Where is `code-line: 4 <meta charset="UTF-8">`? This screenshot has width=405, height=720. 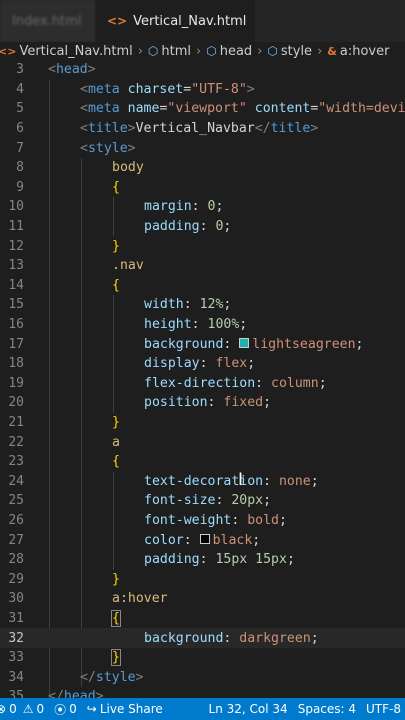 code-line: 4 <meta charset="UTF-8"> is located at coordinates (202, 90).